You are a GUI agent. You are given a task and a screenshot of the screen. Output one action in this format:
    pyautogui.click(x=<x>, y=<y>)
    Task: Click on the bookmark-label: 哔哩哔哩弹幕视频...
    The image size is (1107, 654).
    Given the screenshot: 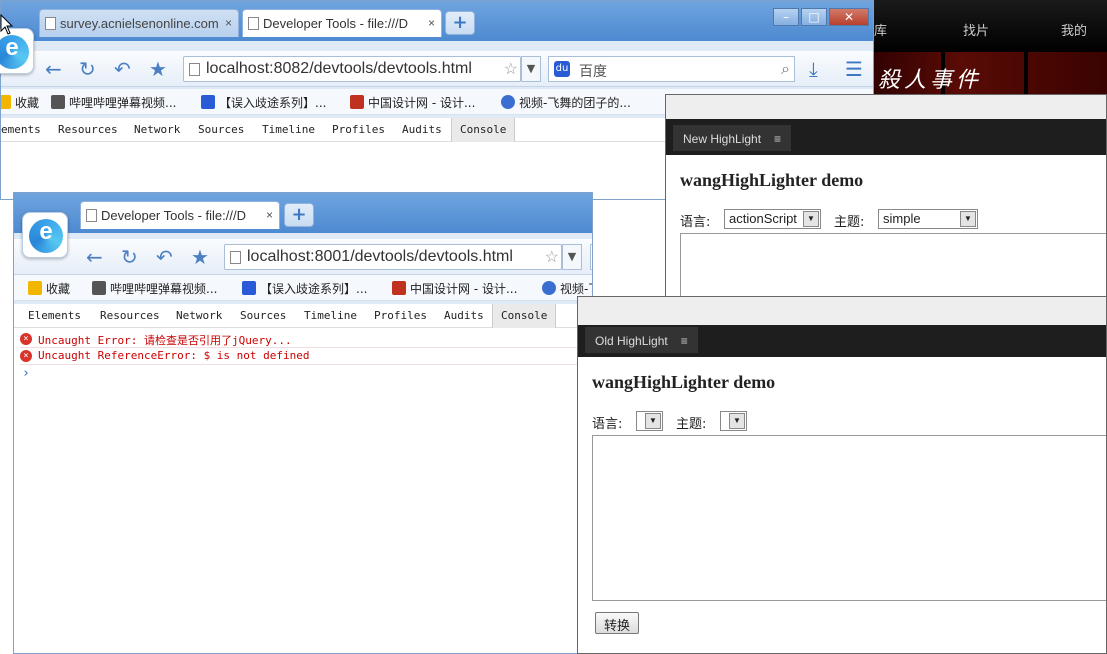 What is the action you would take?
    pyautogui.click(x=123, y=103)
    